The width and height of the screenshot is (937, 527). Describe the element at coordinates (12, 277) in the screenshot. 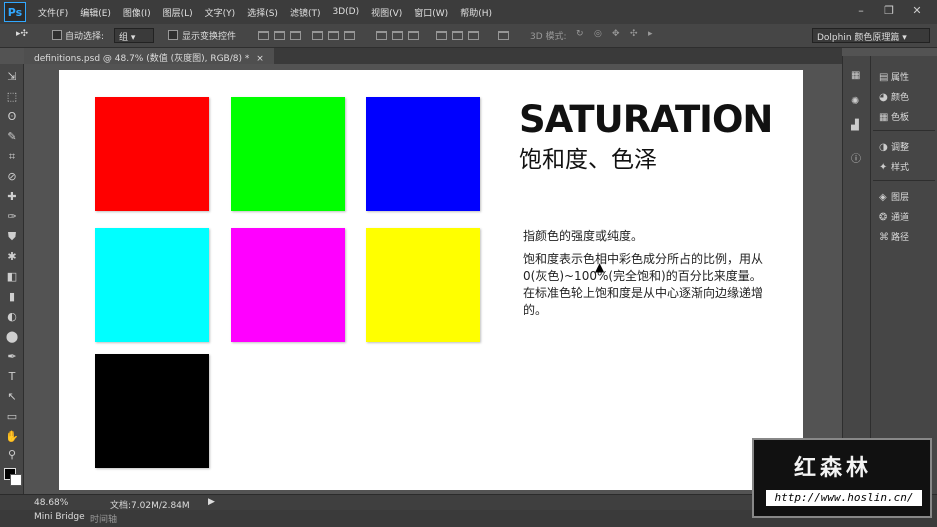

I see `eraser-tool-icon: ◧` at that location.